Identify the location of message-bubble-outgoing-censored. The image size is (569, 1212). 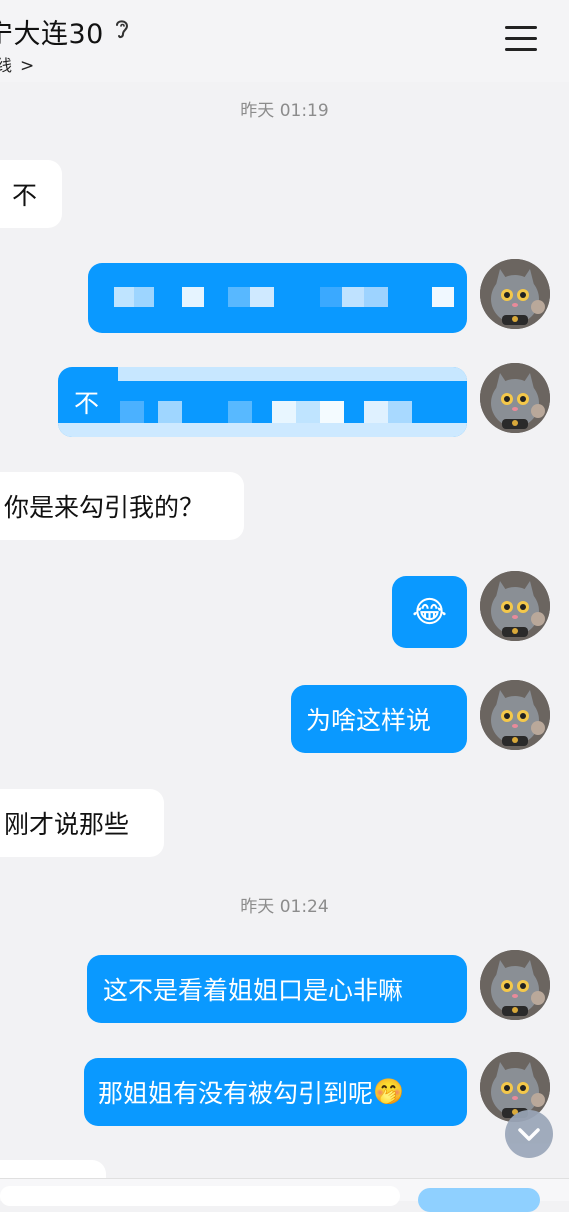
(277, 298).